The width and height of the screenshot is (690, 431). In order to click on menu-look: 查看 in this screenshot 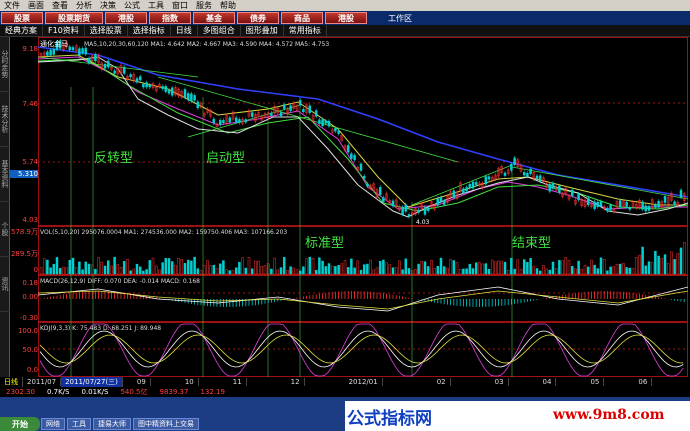, I will do `click(60, 5)`.